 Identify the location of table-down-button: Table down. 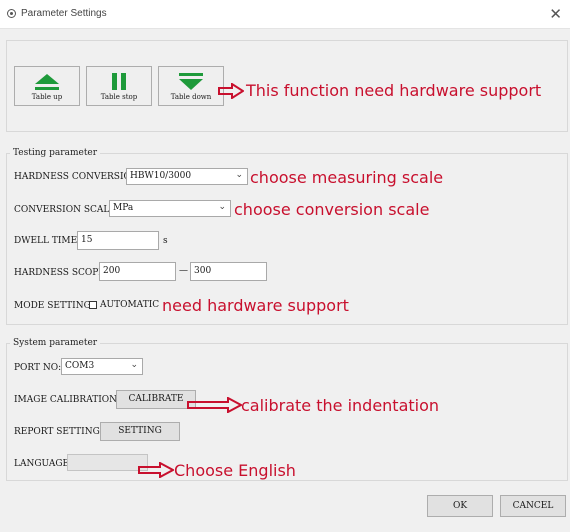
(191, 86).